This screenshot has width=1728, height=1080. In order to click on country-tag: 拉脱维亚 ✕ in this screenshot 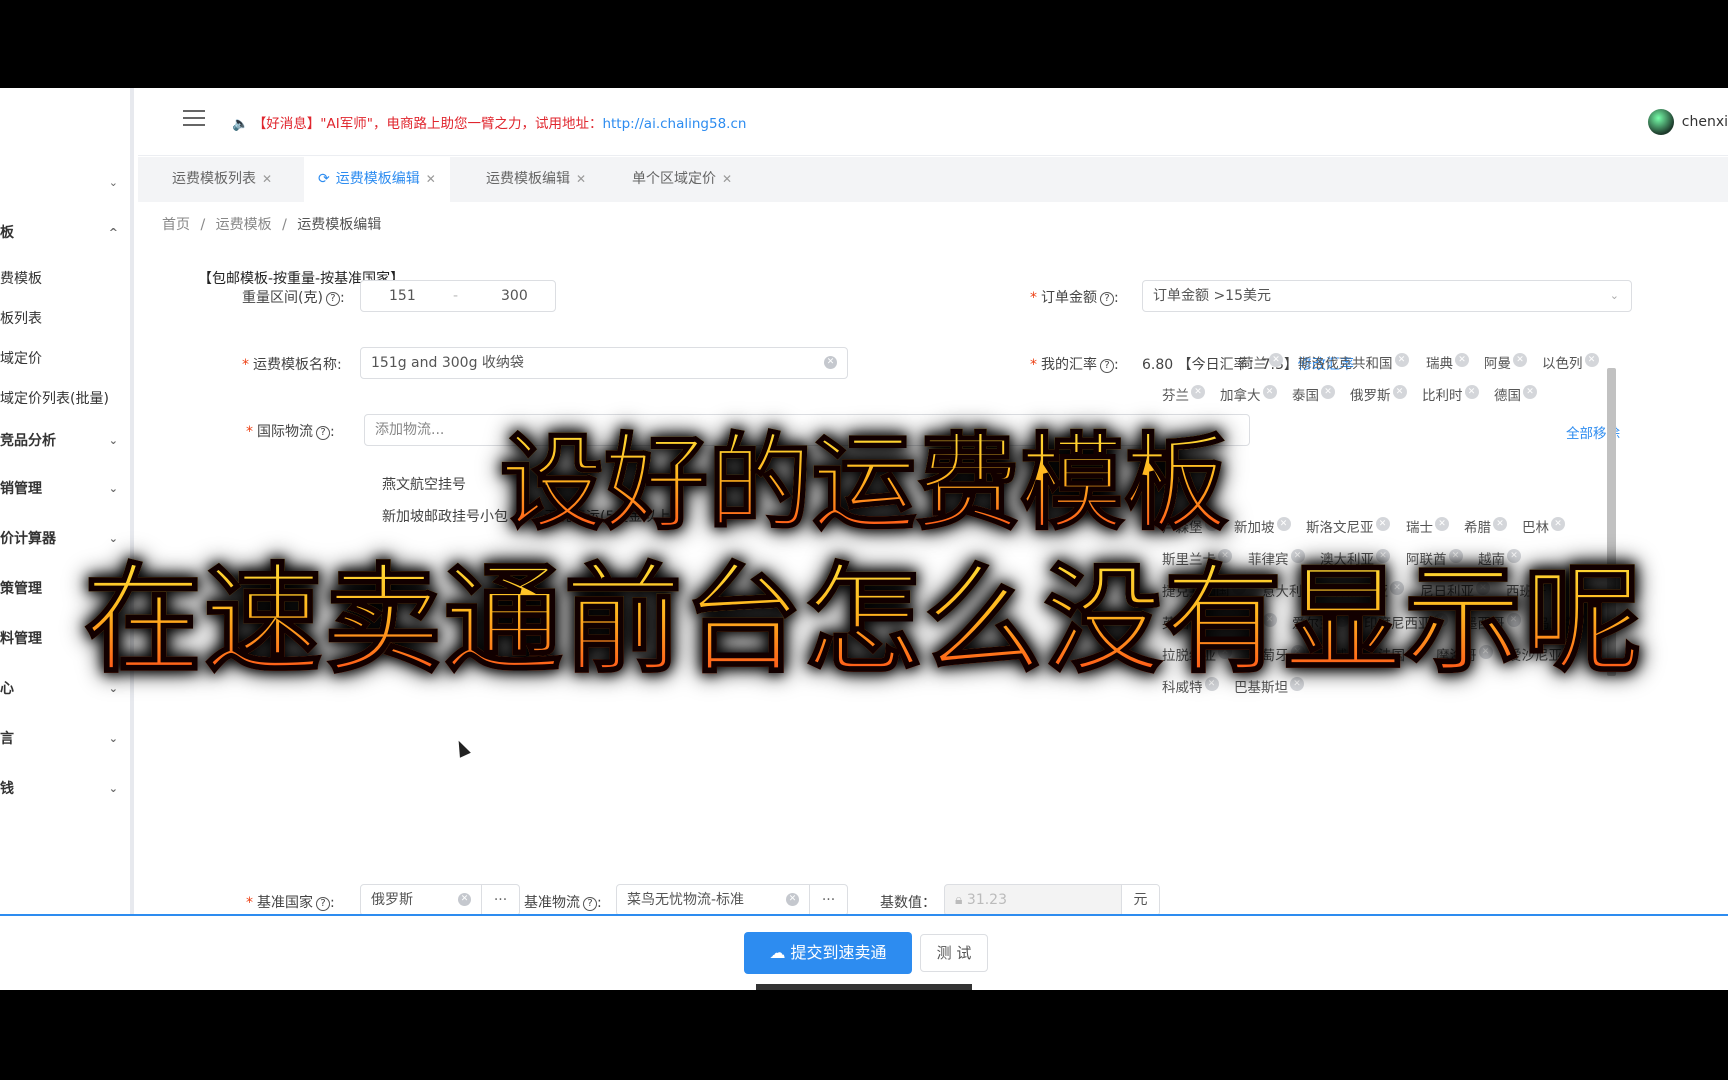, I will do `click(1197, 654)`.